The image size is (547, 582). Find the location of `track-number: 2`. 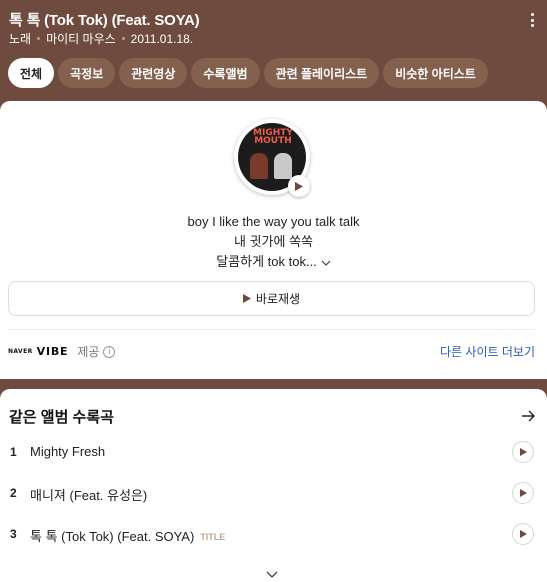

track-number: 2 is located at coordinates (13, 493).